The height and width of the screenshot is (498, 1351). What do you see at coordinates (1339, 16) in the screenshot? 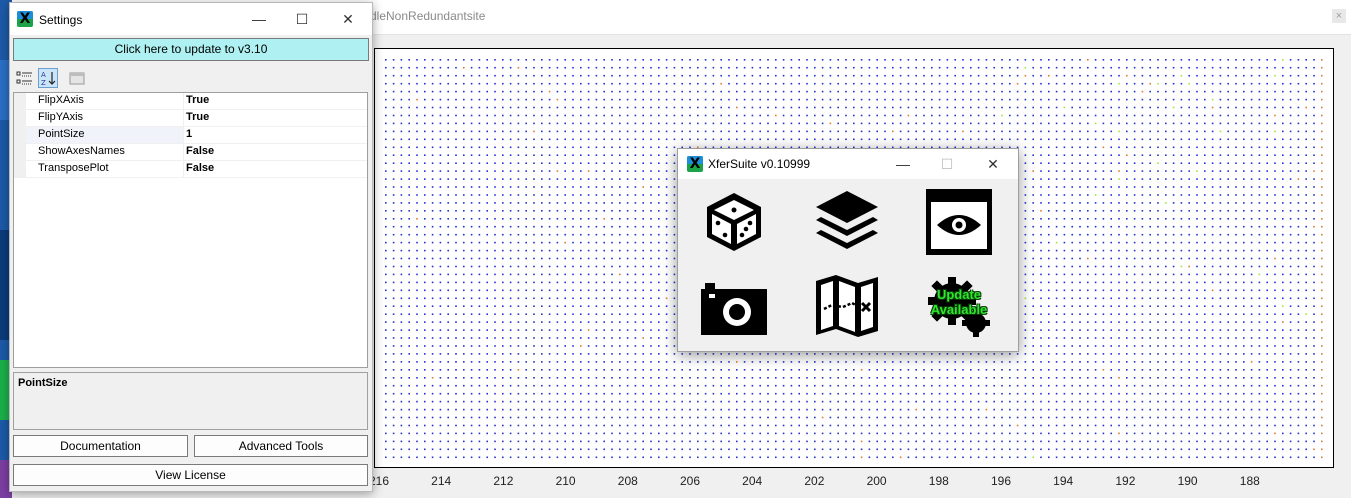
I see `plot-close-button: ×` at bounding box center [1339, 16].